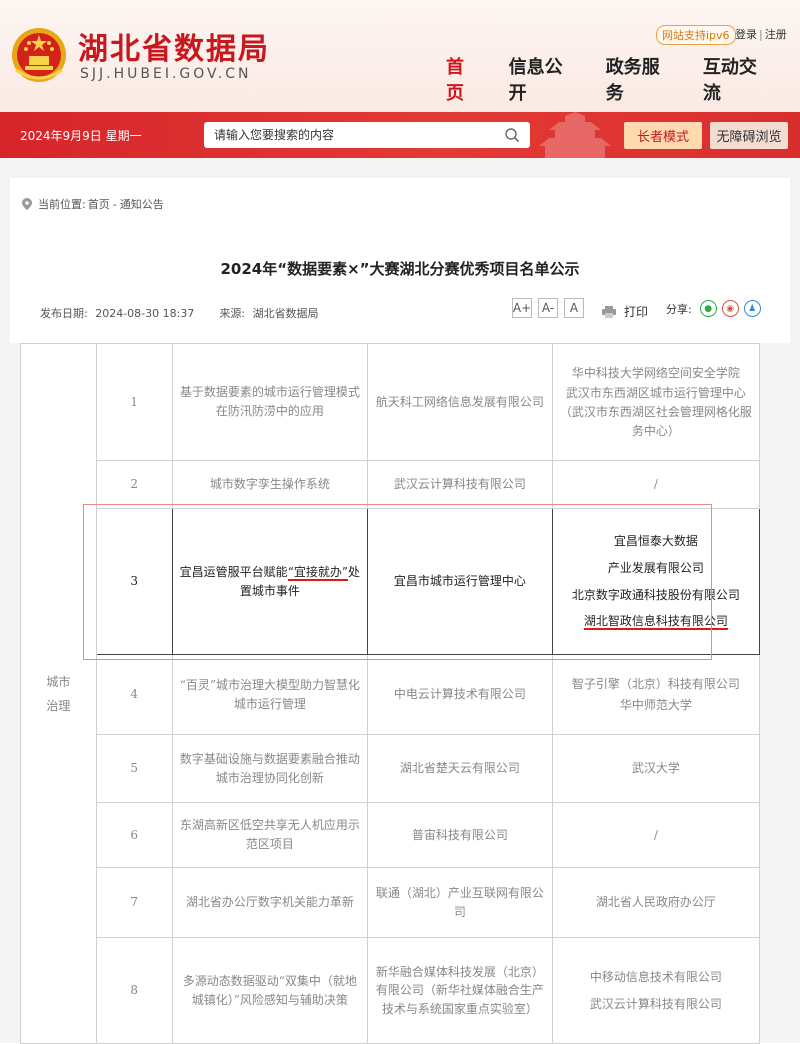  What do you see at coordinates (349, 135) in the screenshot?
I see `search-input` at bounding box center [349, 135].